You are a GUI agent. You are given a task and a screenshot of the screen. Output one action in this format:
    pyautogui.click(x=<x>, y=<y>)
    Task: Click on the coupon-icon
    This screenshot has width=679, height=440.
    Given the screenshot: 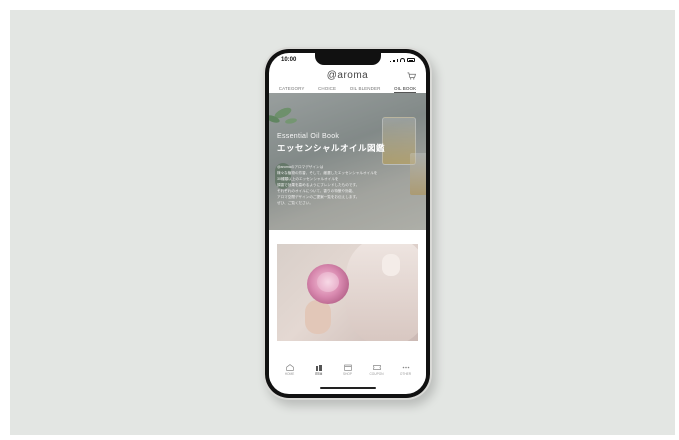 What is the action you would take?
    pyautogui.click(x=376, y=367)
    